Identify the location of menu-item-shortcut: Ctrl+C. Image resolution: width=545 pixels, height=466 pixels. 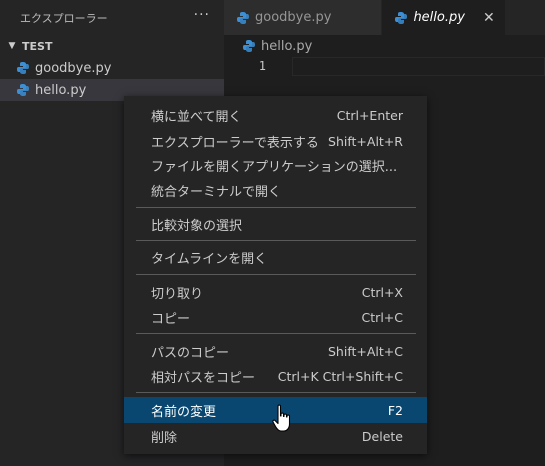
(382, 317).